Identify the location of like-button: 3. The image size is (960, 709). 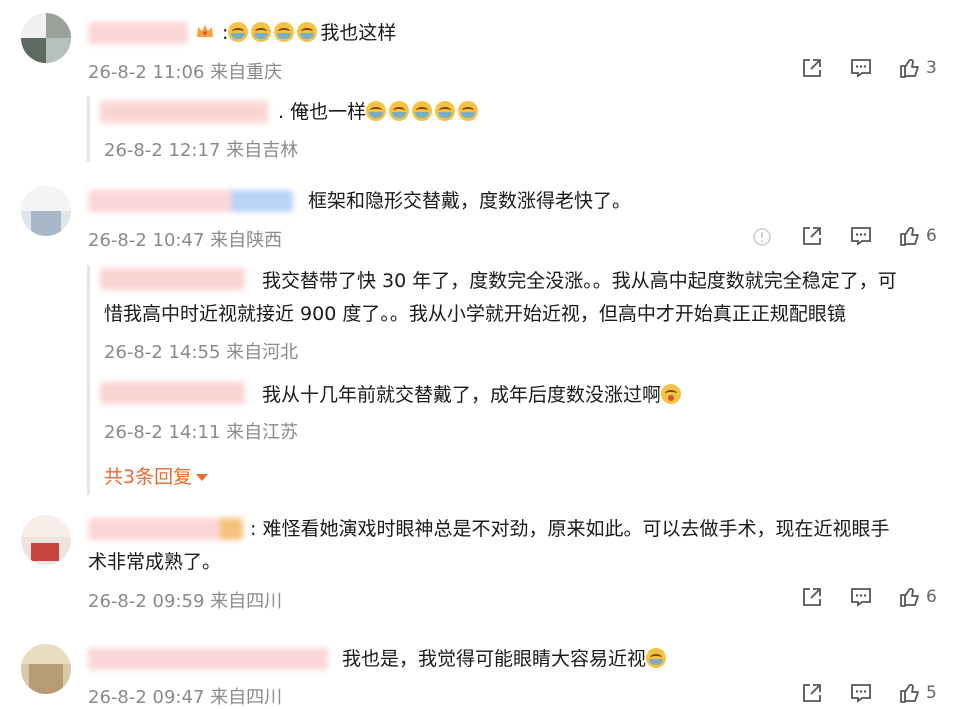
(917, 68).